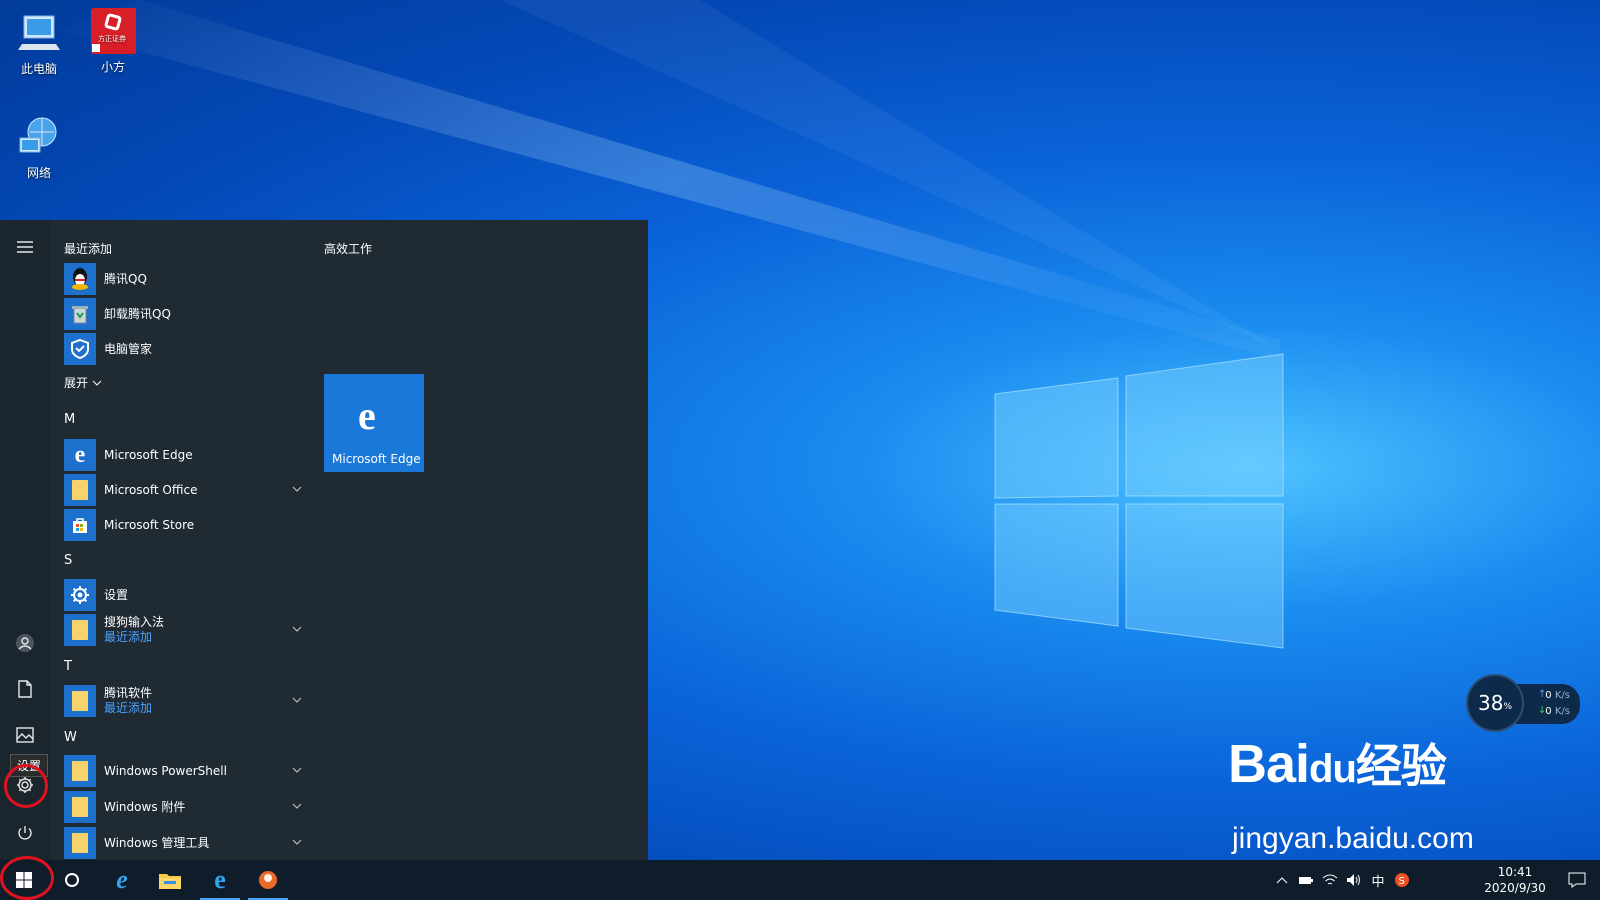 This screenshot has width=1600, height=900. Describe the element at coordinates (145, 806) in the screenshot. I see `app-name: Windows 附件` at that location.